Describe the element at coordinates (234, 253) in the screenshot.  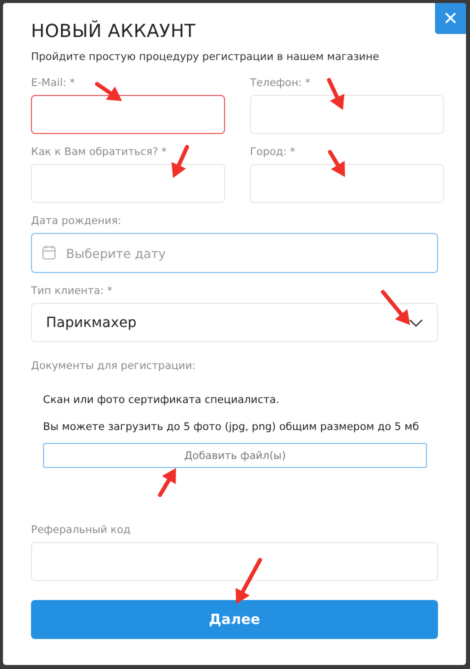
I see `date-field: Выберите дату` at that location.